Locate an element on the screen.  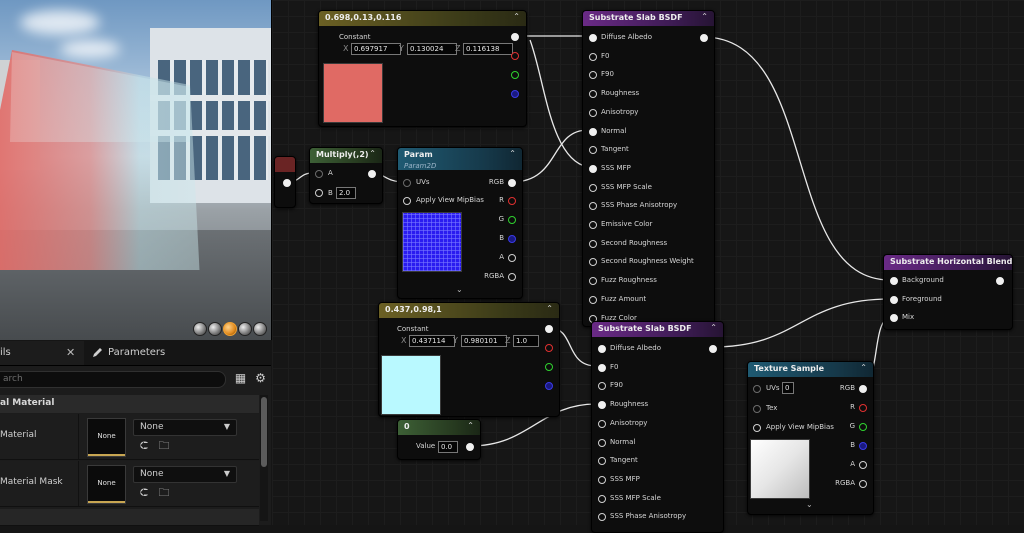
browse-folder-icon: 🗀 is located at coordinates (164, 446).